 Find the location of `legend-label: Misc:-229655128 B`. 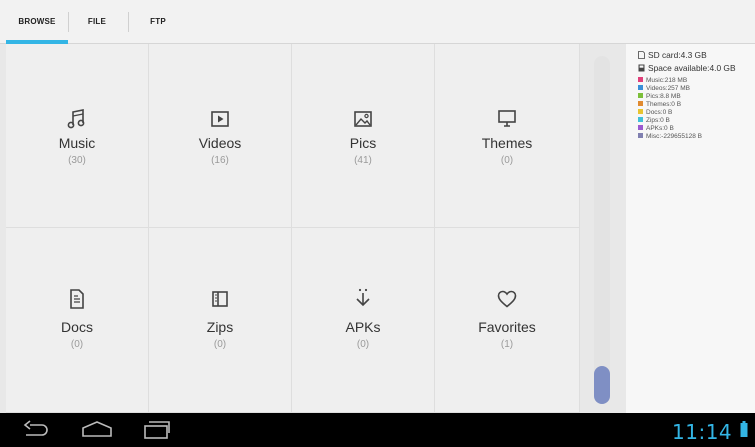

legend-label: Misc:-229655128 B is located at coordinates (674, 136).